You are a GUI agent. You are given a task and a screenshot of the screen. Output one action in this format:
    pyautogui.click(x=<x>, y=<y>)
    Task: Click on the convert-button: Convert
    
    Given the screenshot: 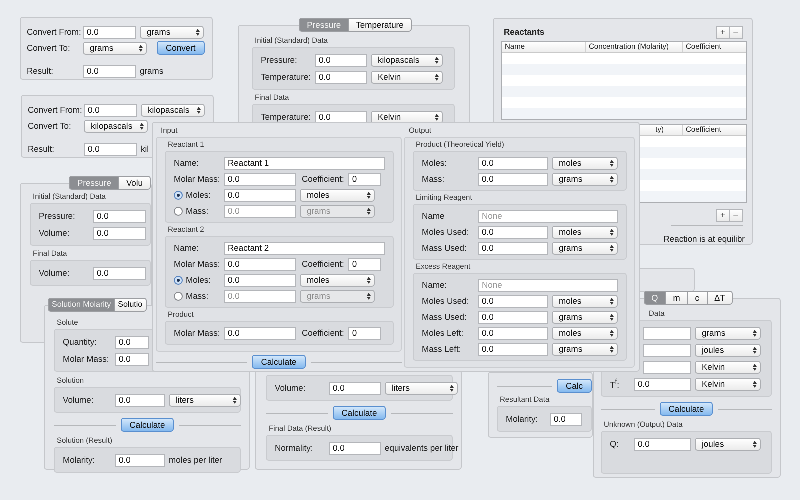 What is the action you would take?
    pyautogui.click(x=181, y=48)
    